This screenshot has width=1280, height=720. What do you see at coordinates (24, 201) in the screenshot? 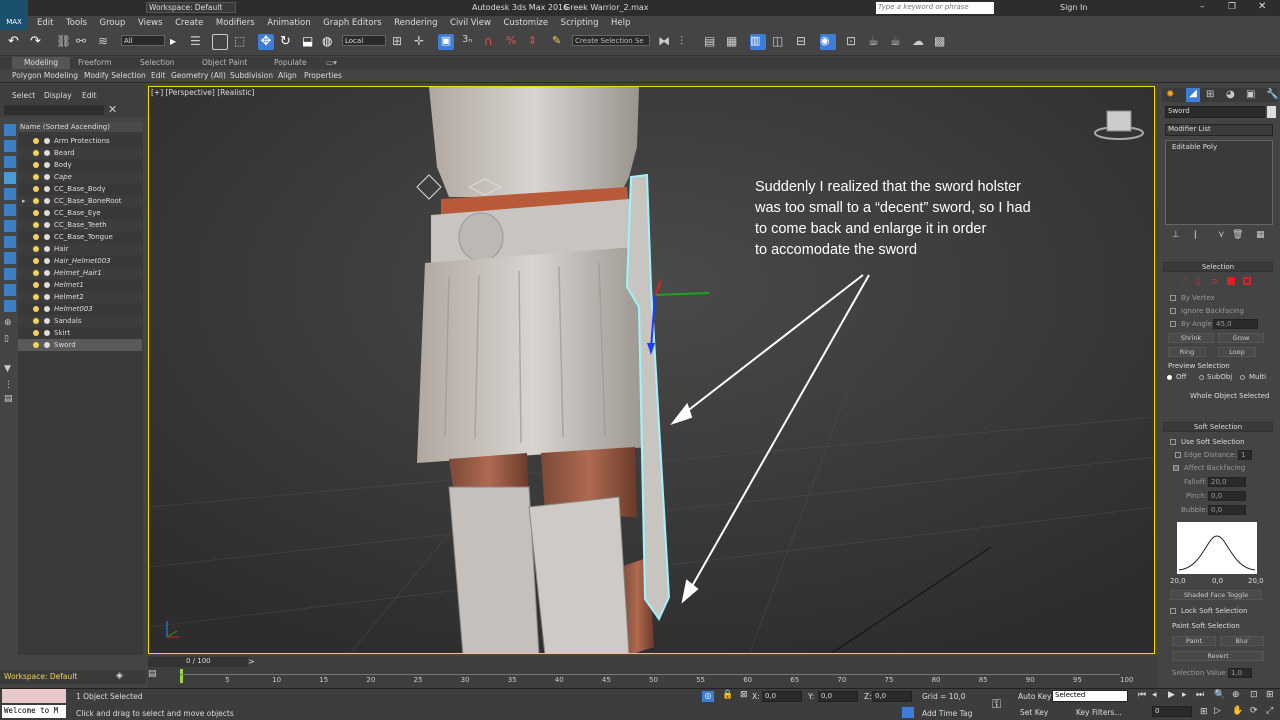
I see `expand-arrow-icon: ▸` at bounding box center [24, 201].